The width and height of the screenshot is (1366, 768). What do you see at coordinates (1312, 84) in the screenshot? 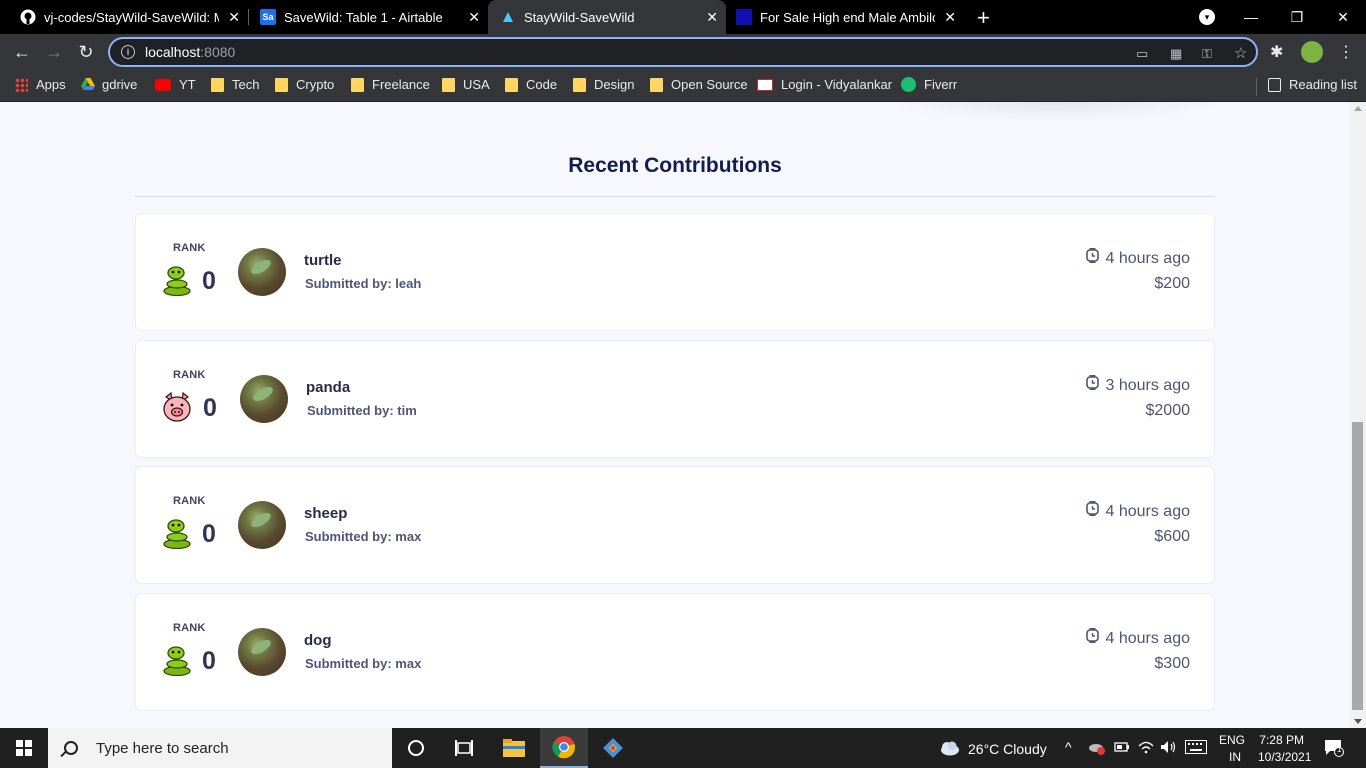
I see `reading-list-button: Reading list` at bounding box center [1312, 84].